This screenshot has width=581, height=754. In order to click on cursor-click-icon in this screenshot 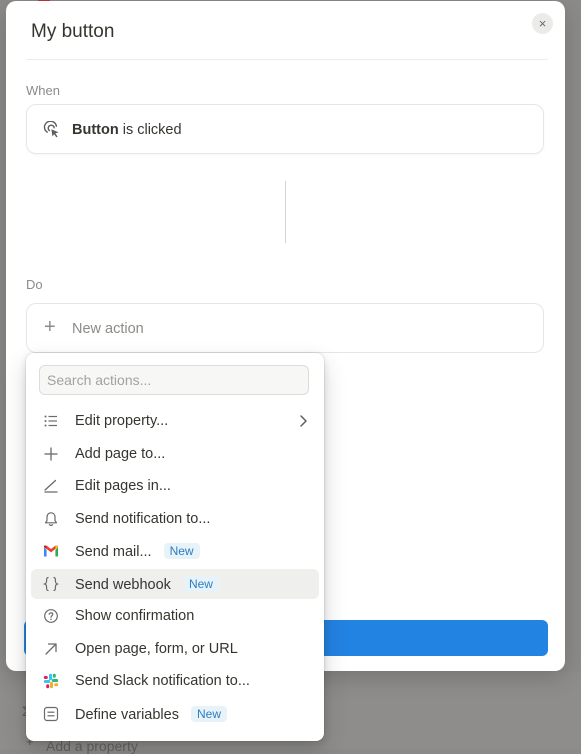, I will do `click(51, 129)`.